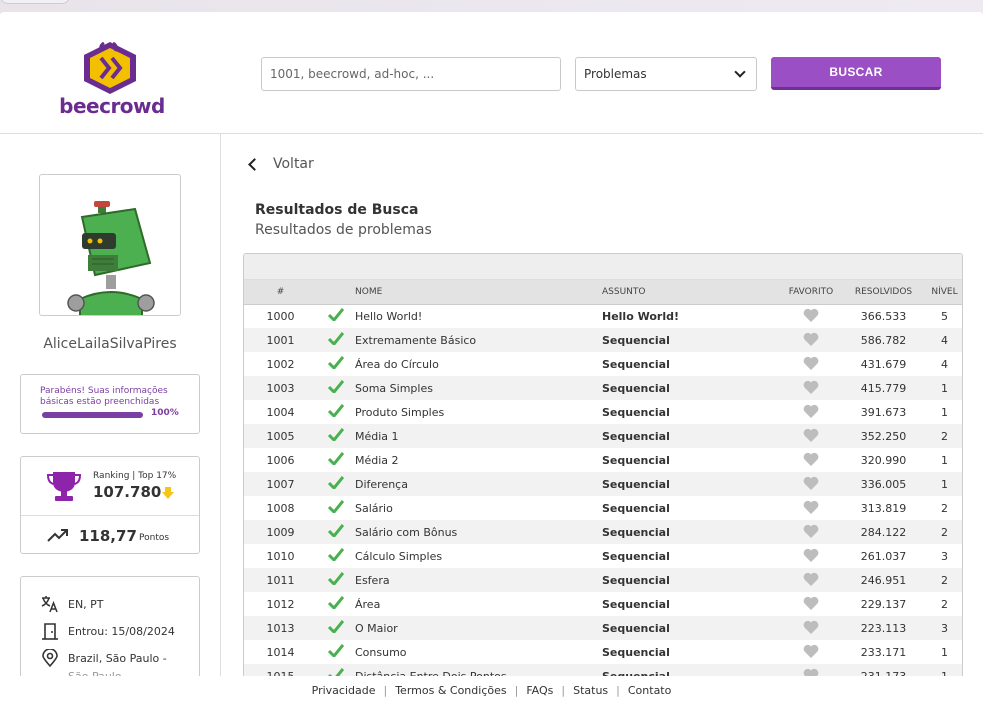 Image resolution: width=983 pixels, height=705 pixels. Describe the element at coordinates (280, 652) in the screenshot. I see `problem-id: 1014` at that location.